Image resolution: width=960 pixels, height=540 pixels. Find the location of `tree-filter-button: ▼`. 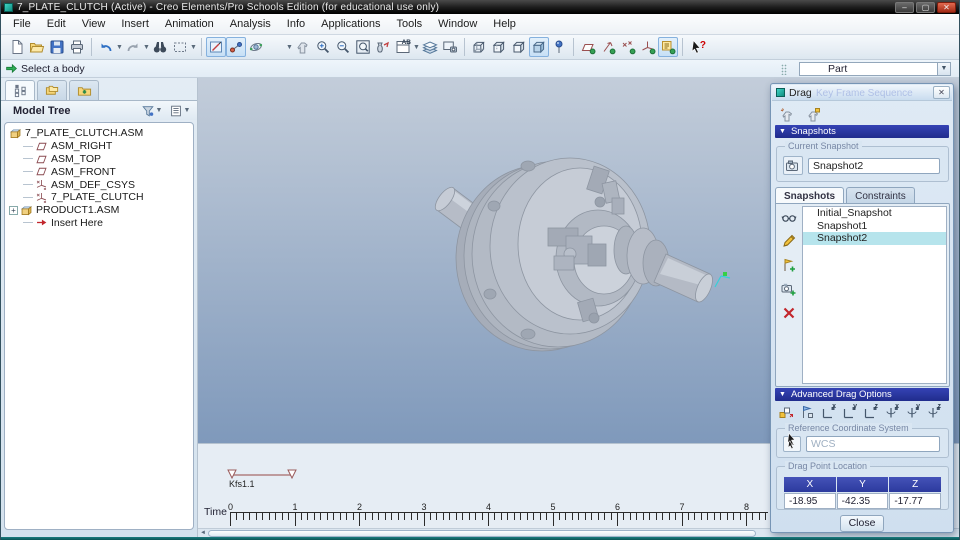

tree-filter-button: ▼ is located at coordinates (152, 111).